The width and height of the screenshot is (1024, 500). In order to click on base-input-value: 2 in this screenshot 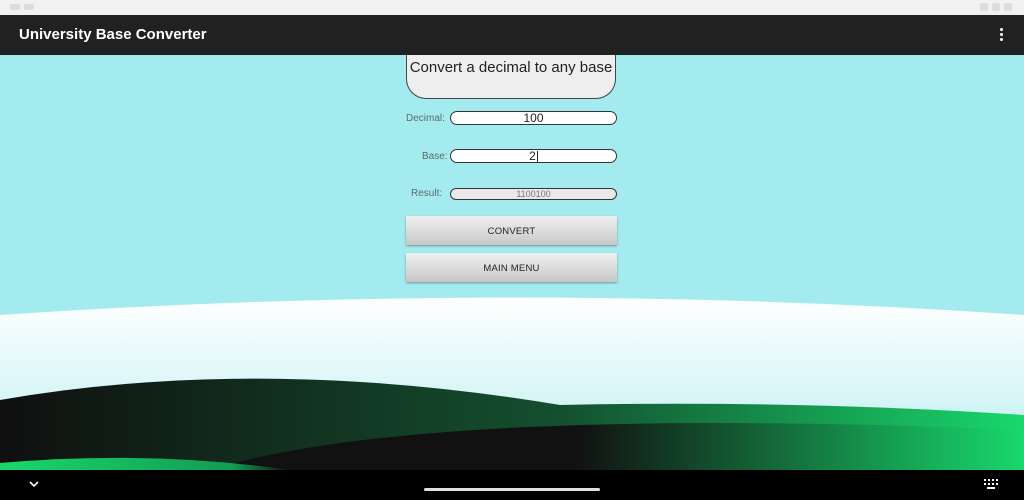, I will do `click(532, 156)`.